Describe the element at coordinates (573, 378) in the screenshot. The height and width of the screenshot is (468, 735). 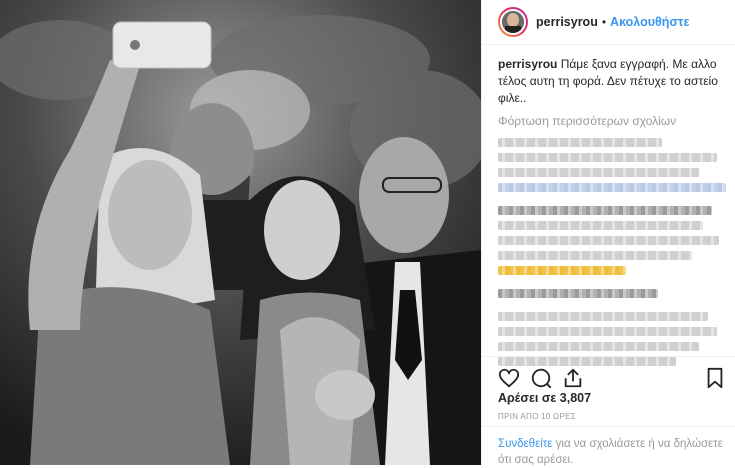
I see `share-icon` at that location.